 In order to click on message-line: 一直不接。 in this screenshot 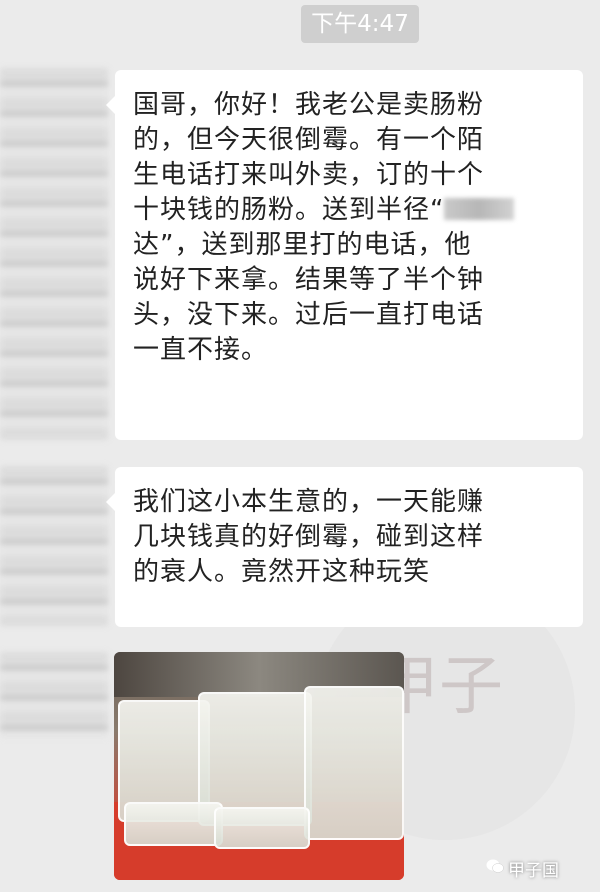, I will do `click(201, 350)`.